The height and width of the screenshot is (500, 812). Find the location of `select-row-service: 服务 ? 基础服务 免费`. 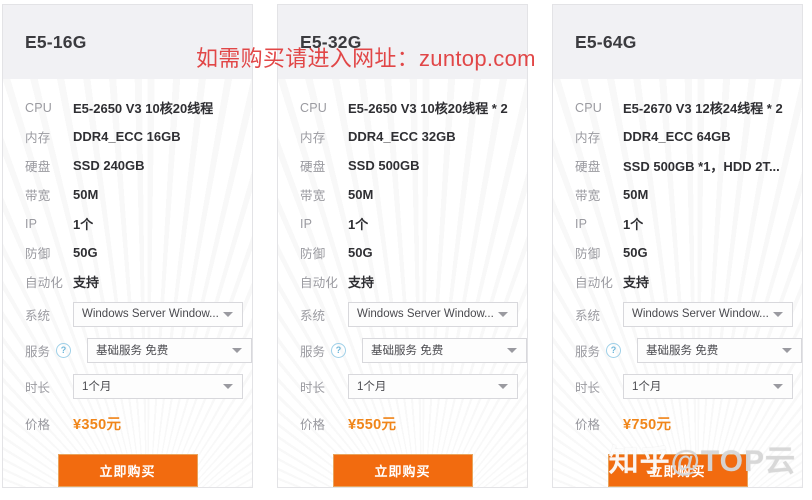

select-row-service: 服务 ? 基础服务 免费 is located at coordinates (127, 350).